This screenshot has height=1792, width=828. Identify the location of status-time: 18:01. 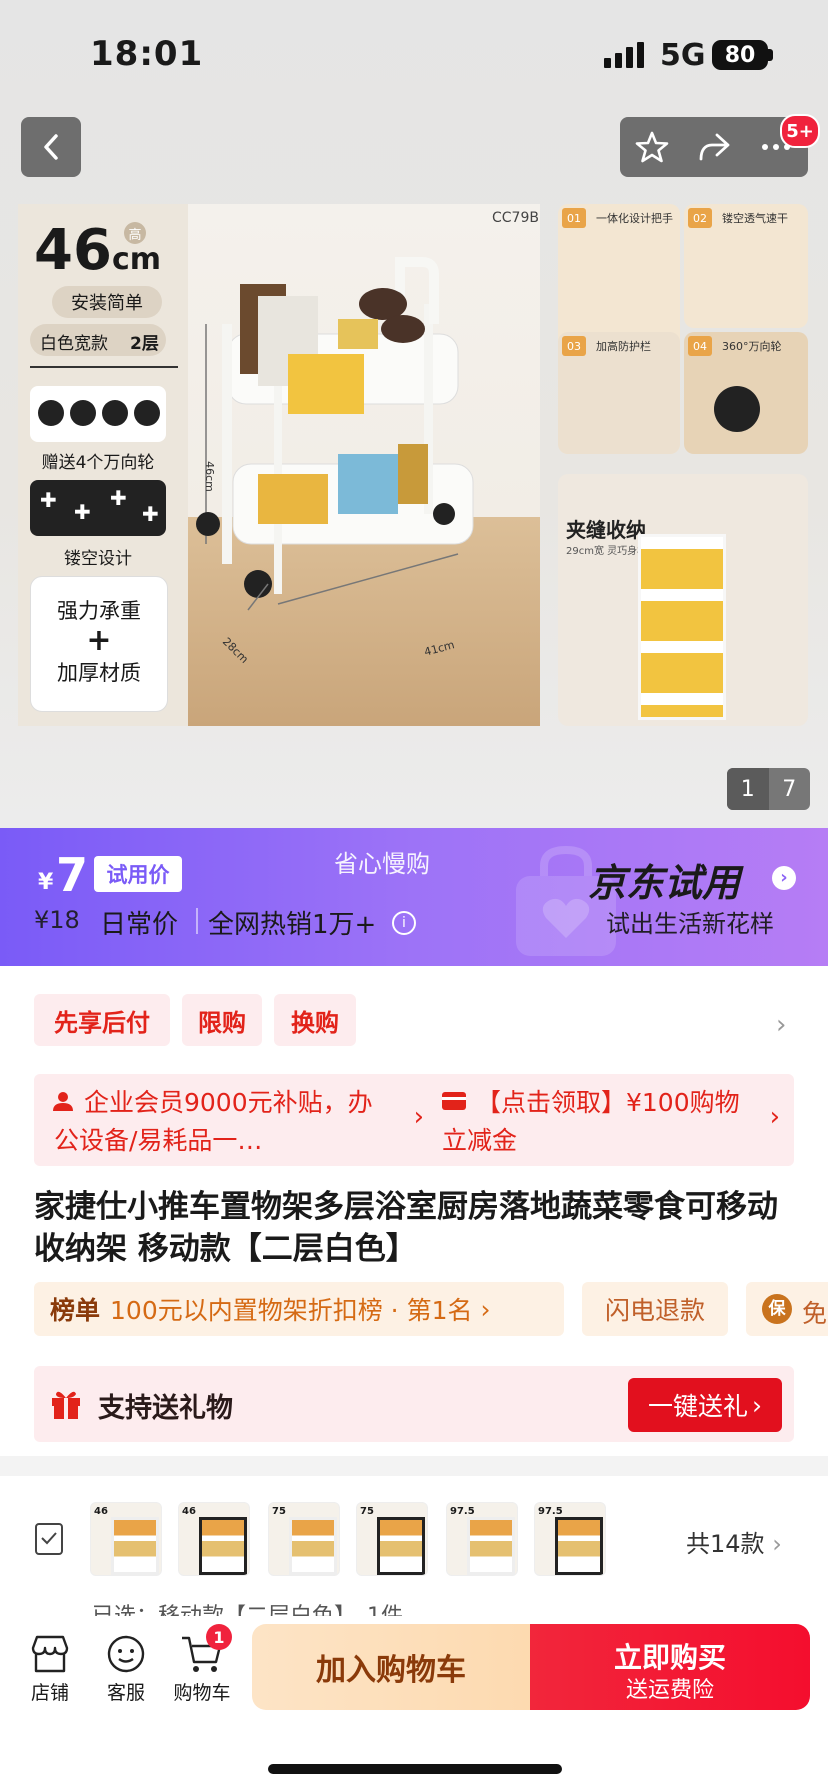
(147, 54).